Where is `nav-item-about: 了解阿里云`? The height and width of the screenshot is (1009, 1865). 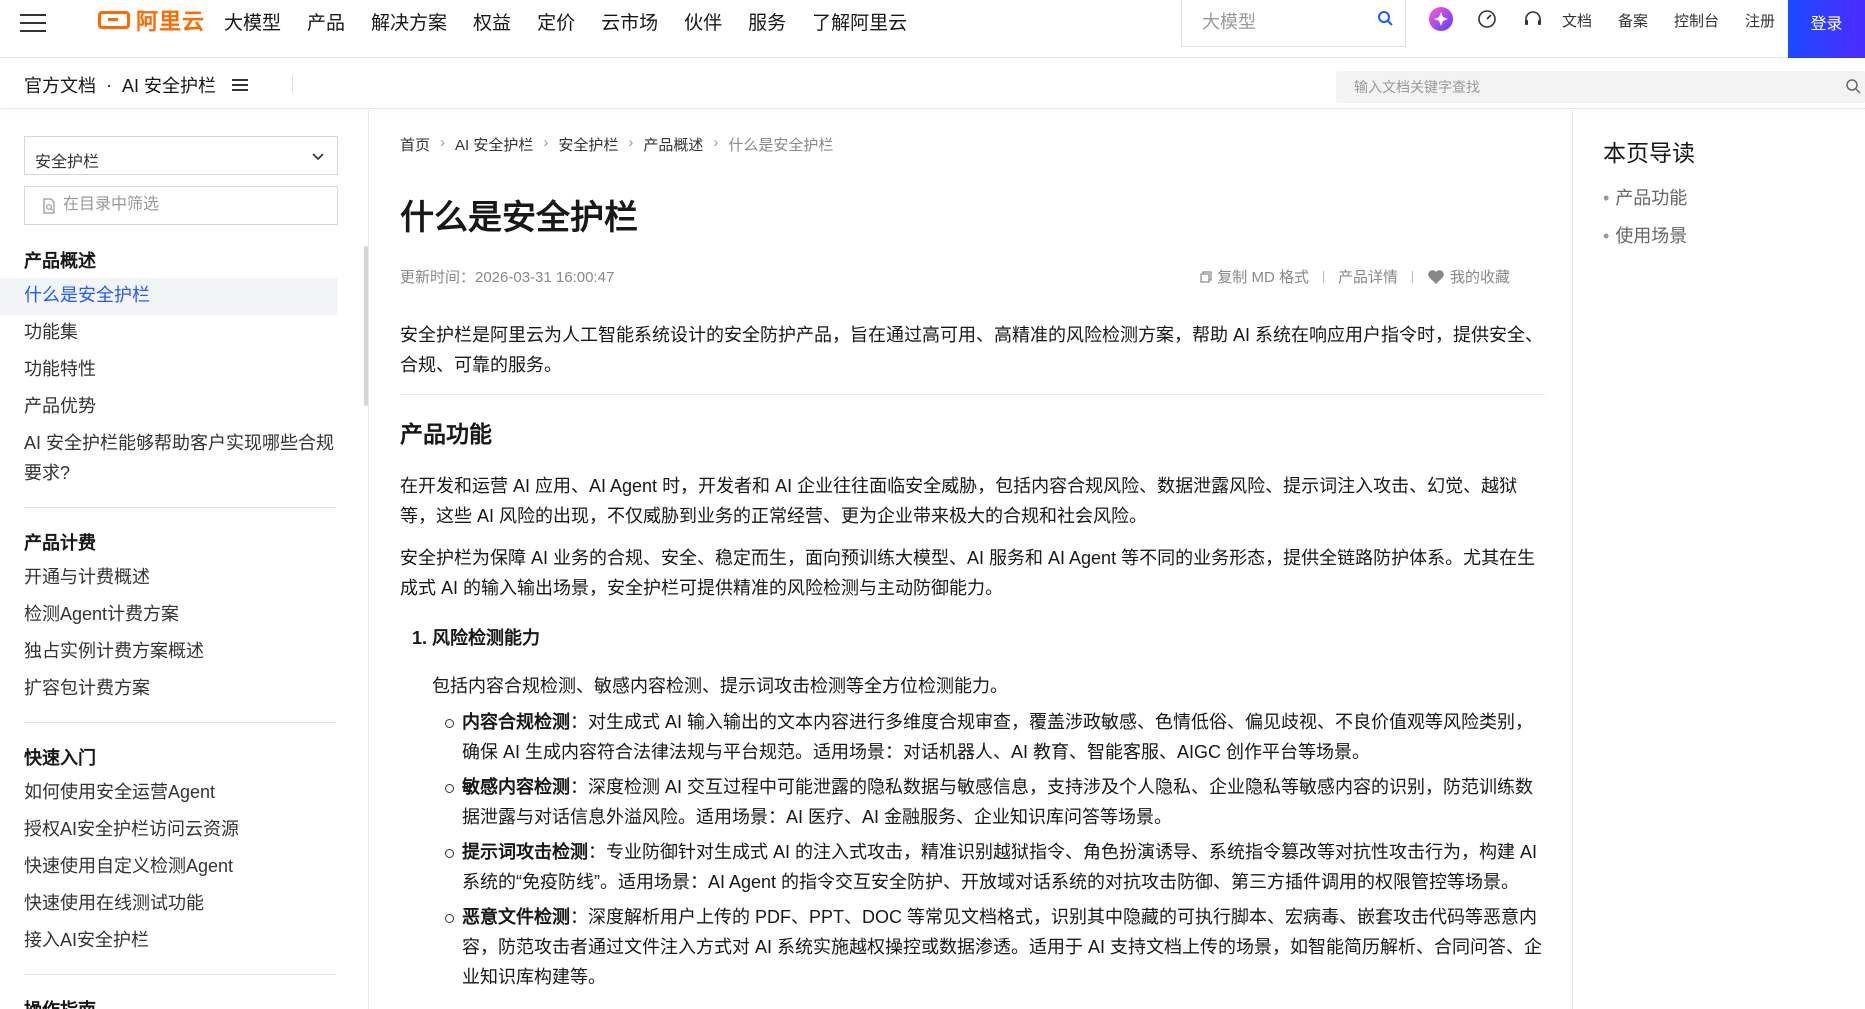 nav-item-about: 了解阿里云 is located at coordinates (859, 21).